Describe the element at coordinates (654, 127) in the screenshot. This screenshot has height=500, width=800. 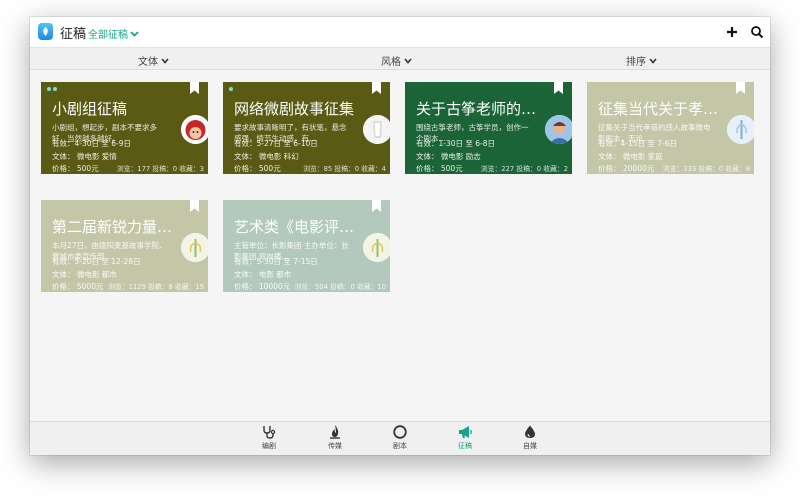
I see `card-description: 征集关于当代孝道的感人故事微电` at that location.